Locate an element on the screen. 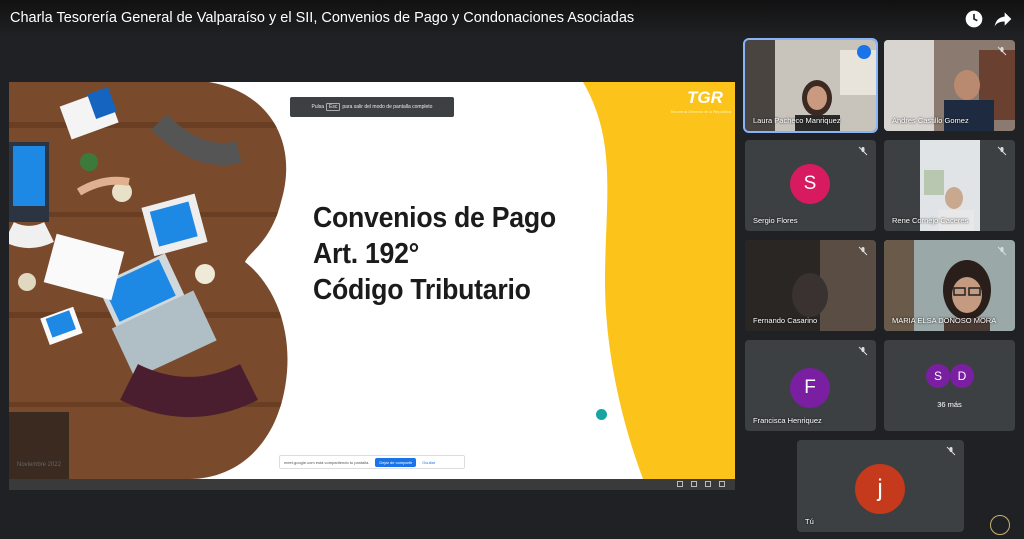  esc-key: Esc is located at coordinates (333, 107).